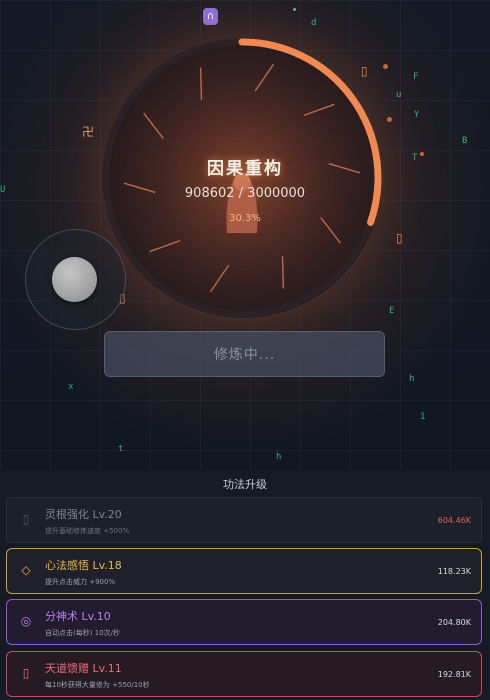 Image resolution: width=490 pixels, height=700 pixels. I want to click on skill-card-heart-method: ◇ 心法感悟 Lv.18 提升点击威力 +900% 118.23K, so click(244, 571).